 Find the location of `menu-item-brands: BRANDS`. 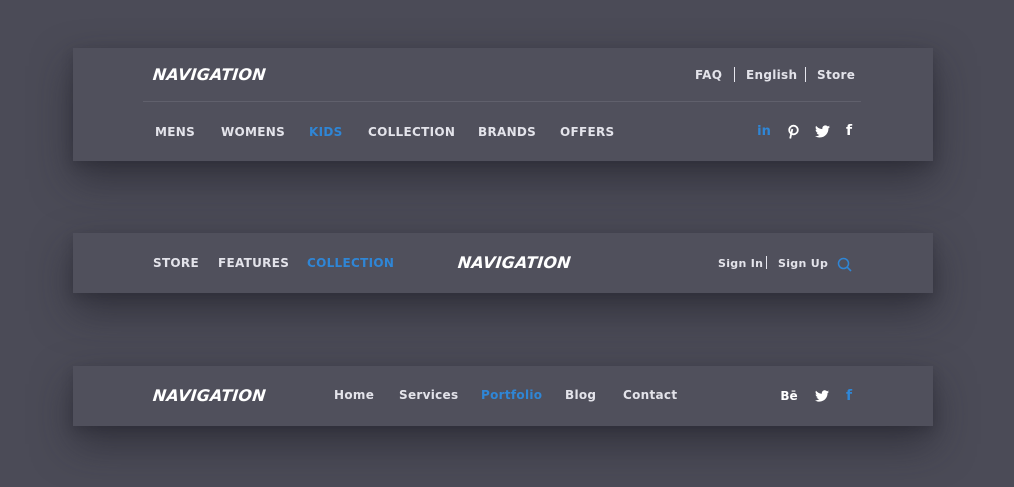

menu-item-brands: BRANDS is located at coordinates (507, 132).